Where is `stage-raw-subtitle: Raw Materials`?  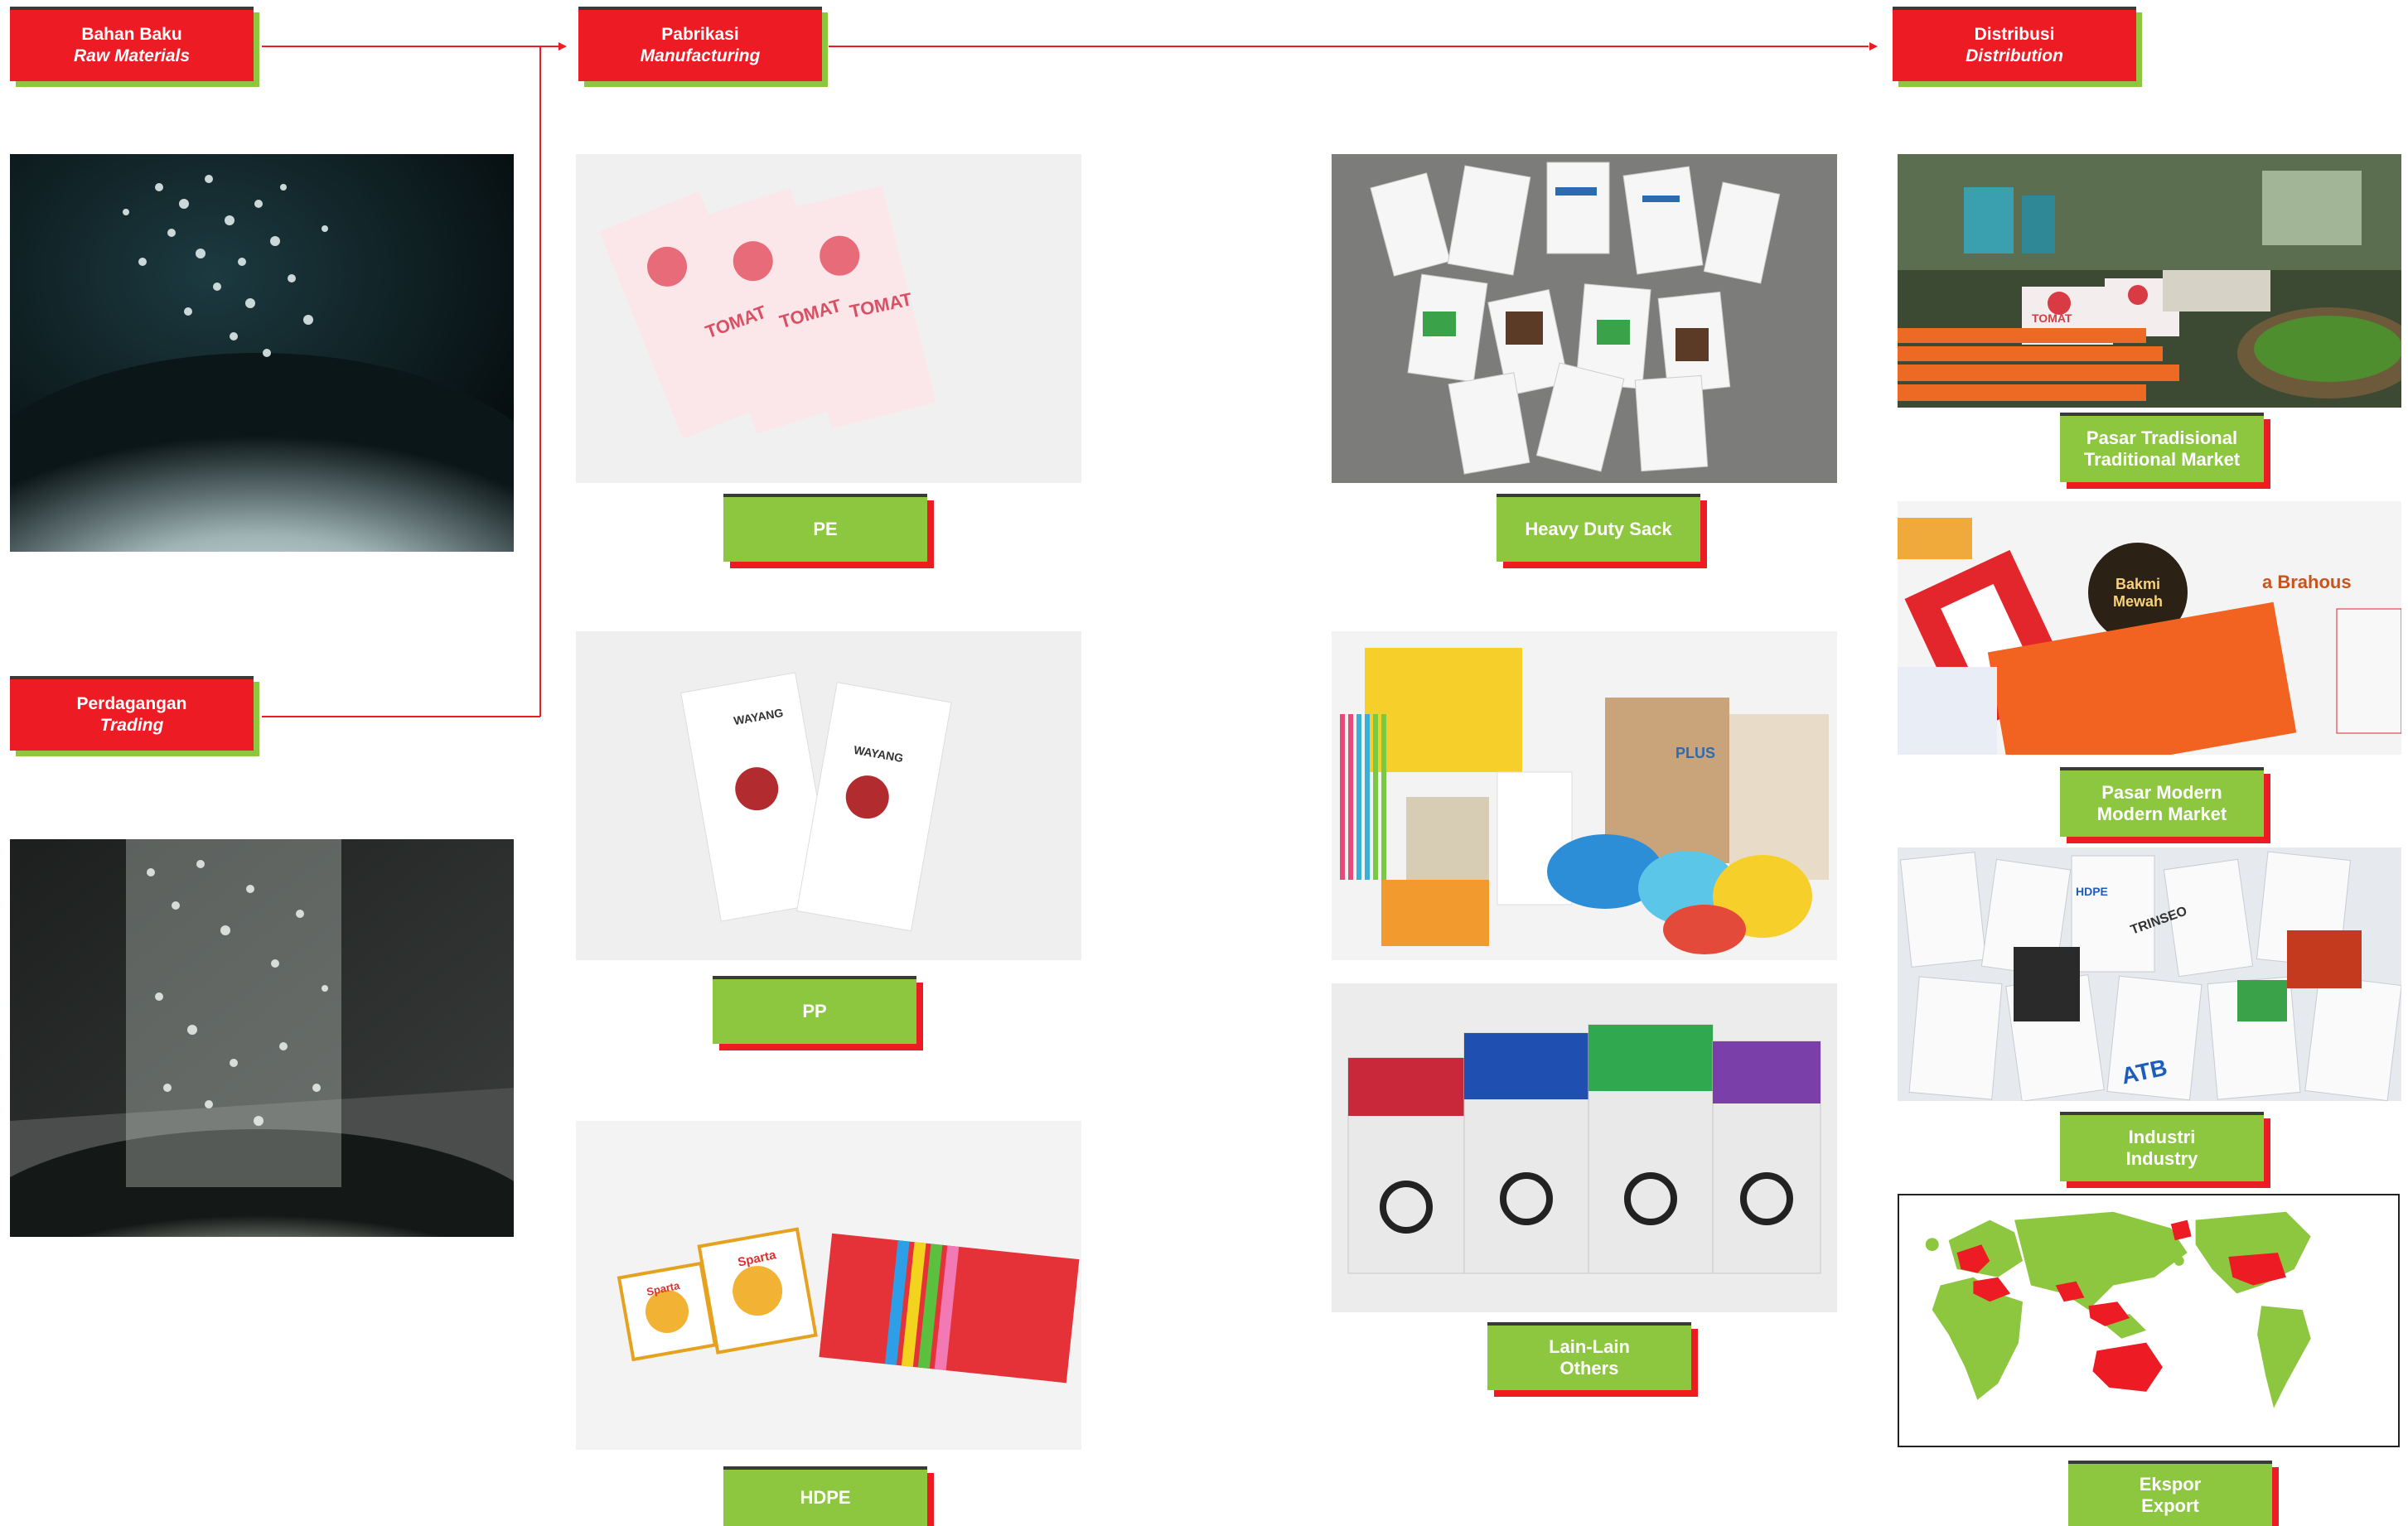
stage-raw-subtitle: Raw Materials is located at coordinates (132, 56).